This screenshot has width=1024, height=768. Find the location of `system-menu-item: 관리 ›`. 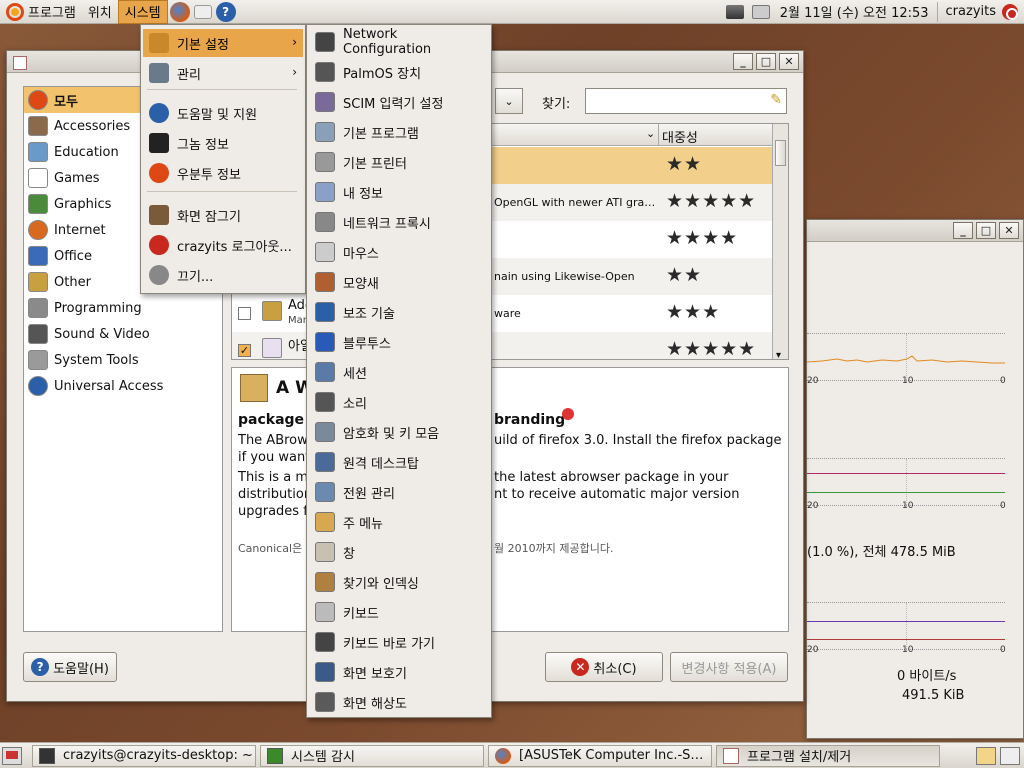

system-menu-item: 관리 › is located at coordinates (223, 73).